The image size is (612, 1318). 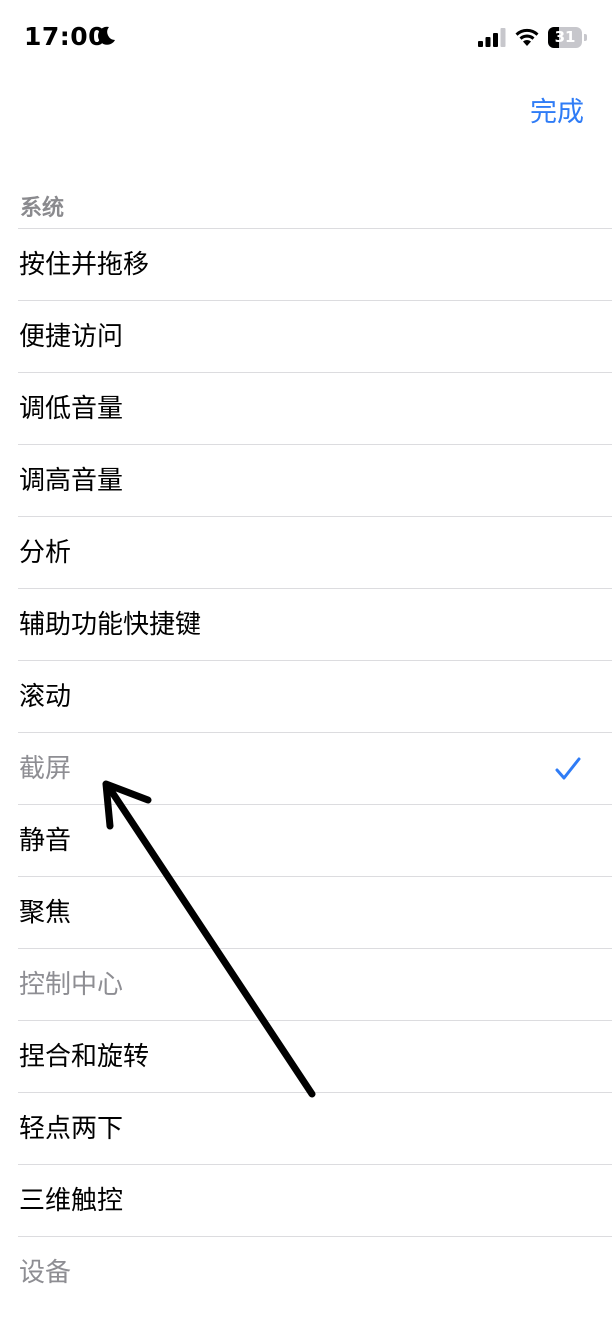 What do you see at coordinates (315, 1056) in the screenshot?
I see `list-item: 捏合和旋转` at bounding box center [315, 1056].